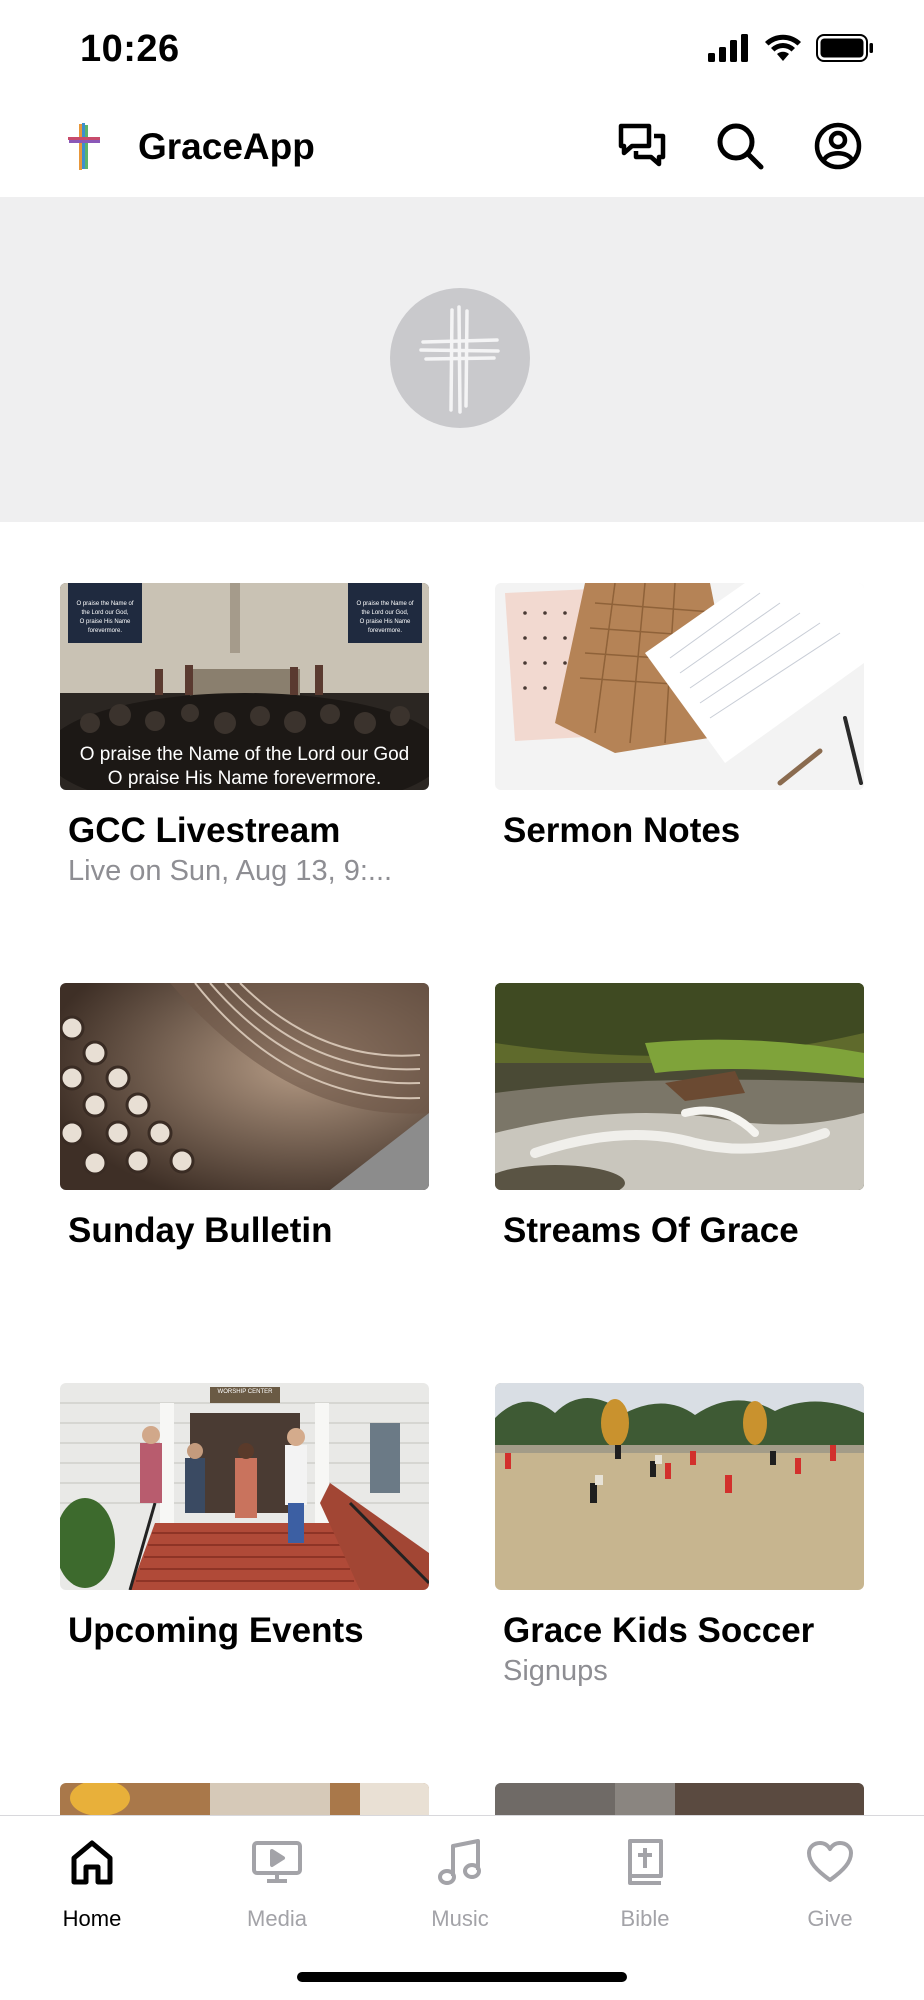 The width and height of the screenshot is (924, 2000). I want to click on card-title: Grace Kids Soccer, so click(659, 1630).